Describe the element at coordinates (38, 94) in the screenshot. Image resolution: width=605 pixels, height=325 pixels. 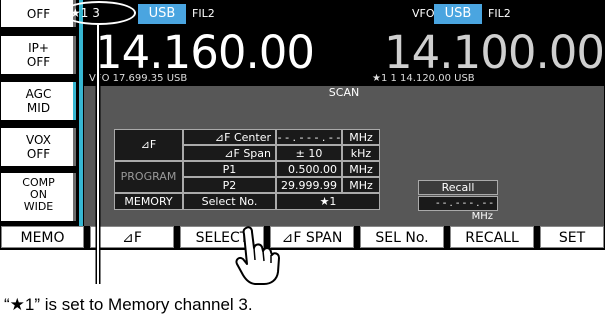
I see `agc-label: AGC` at that location.